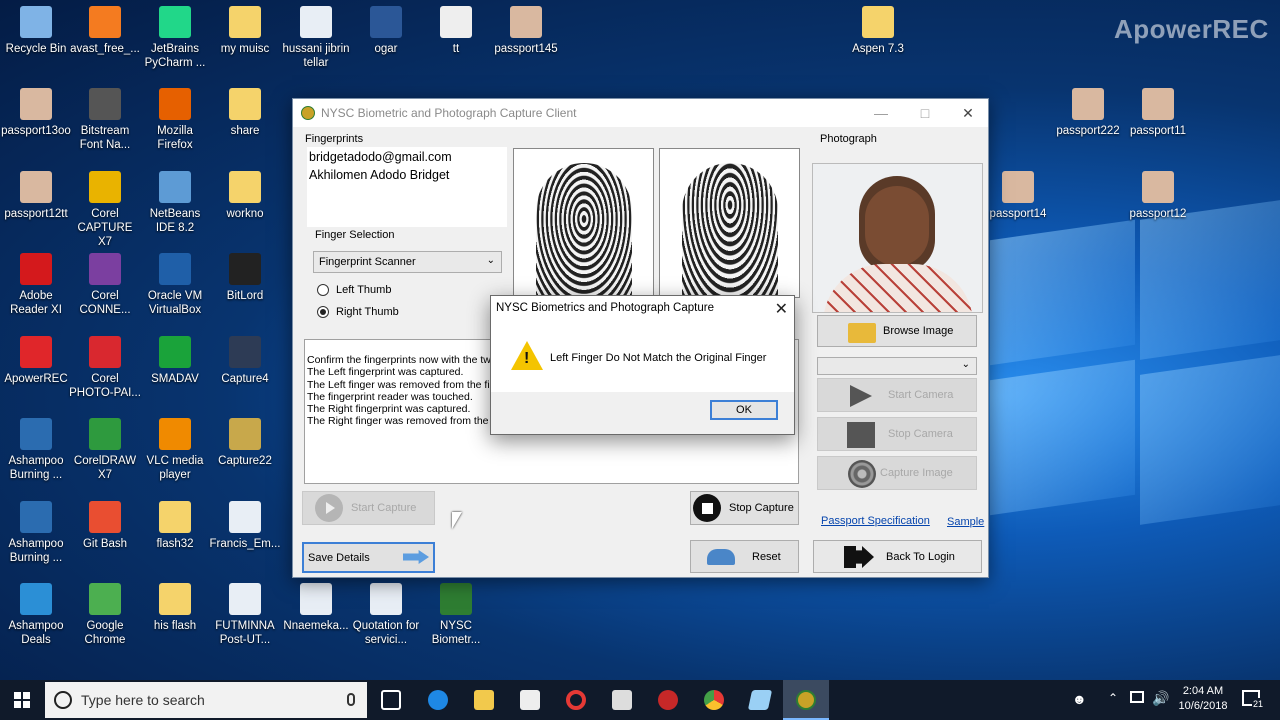 This screenshot has width=1280, height=720. I want to click on desktop-icon: Git Bash, so click(105, 526).